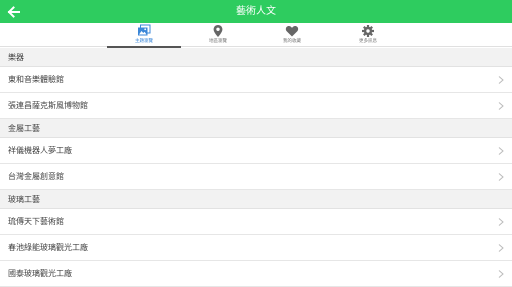  Describe the element at coordinates (256, 248) in the screenshot. I see `list-item: 春池綠能玻璃觀光工廠` at that location.